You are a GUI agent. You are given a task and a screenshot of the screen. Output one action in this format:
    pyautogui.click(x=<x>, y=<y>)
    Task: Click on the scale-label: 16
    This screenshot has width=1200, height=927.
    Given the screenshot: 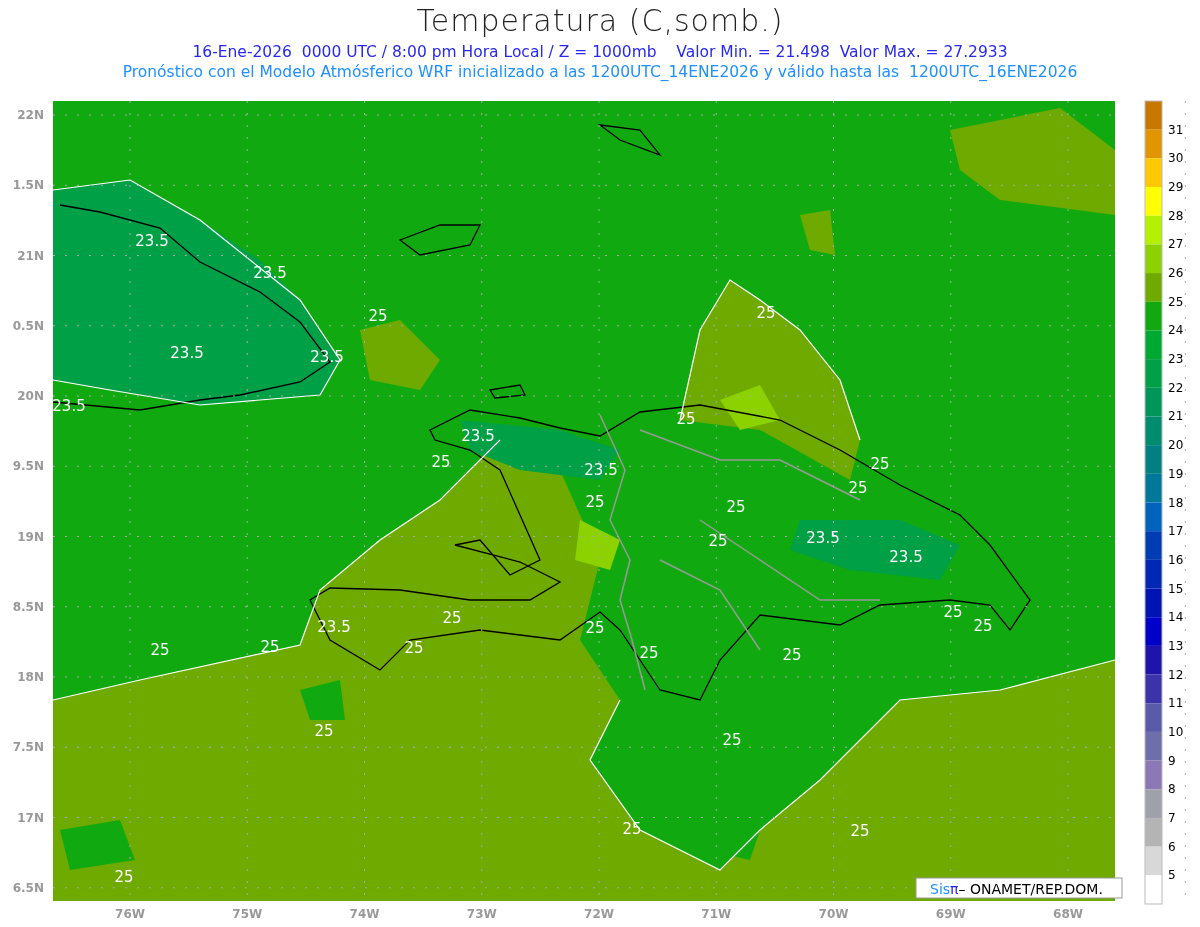 What is the action you would take?
    pyautogui.click(x=1176, y=559)
    